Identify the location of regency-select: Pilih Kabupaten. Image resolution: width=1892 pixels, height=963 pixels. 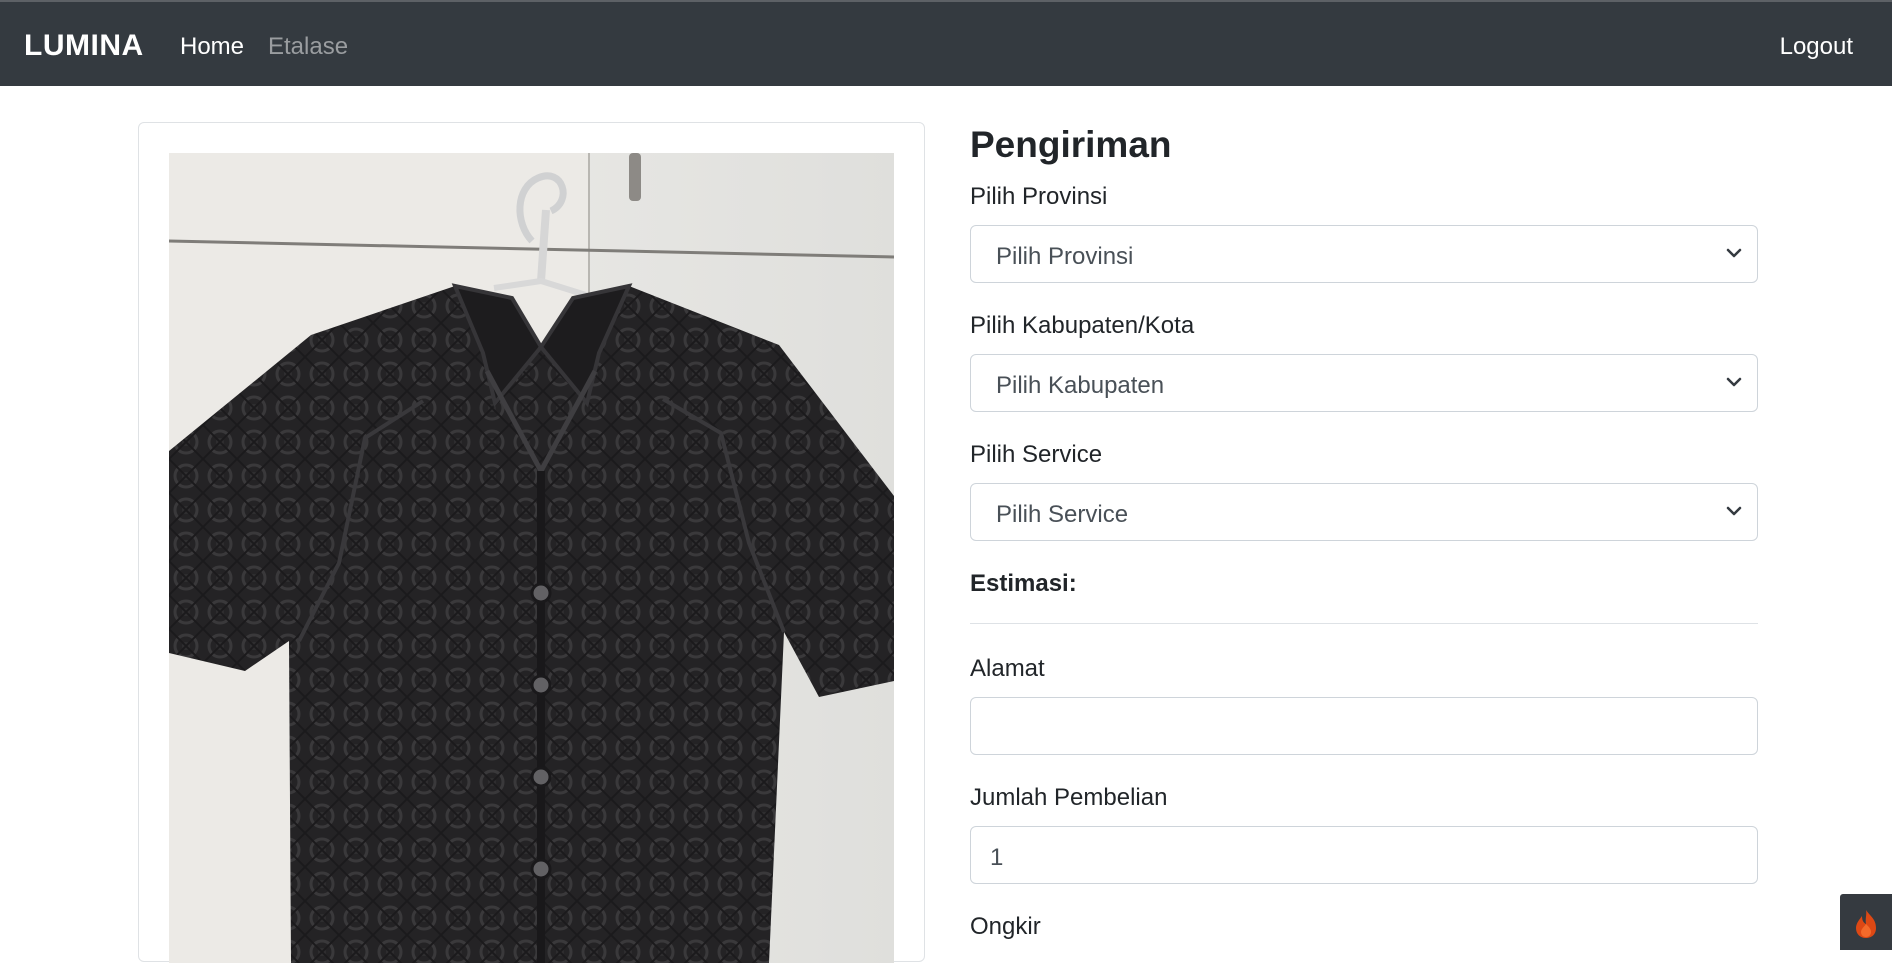
(1364, 383).